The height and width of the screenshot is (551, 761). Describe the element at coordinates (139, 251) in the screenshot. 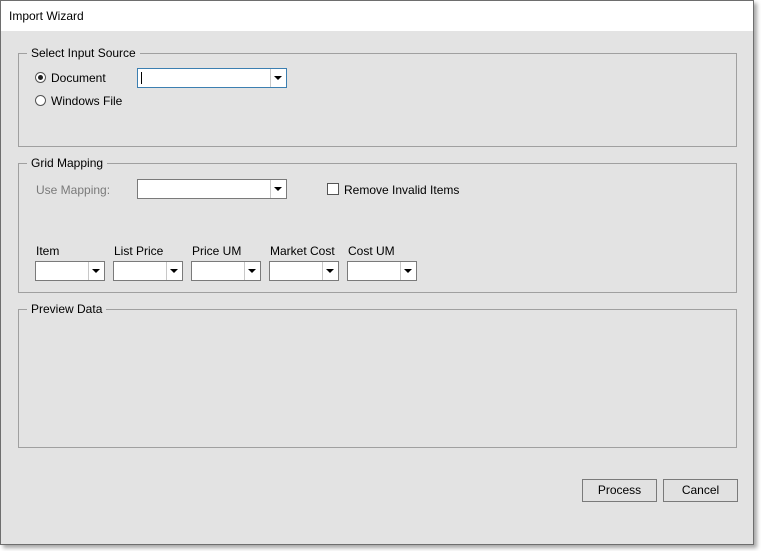

I see `column-label-list-price: List Price` at that location.